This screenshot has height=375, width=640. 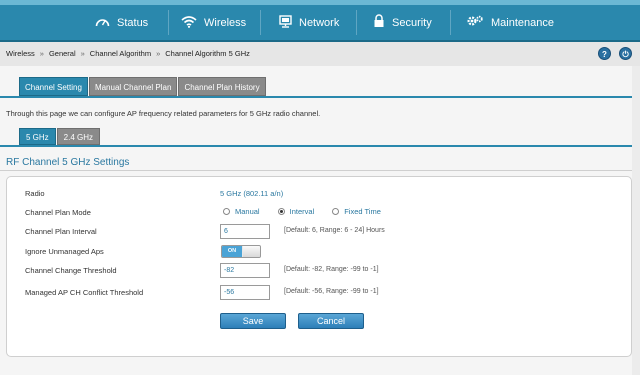 I want to click on cancel-button: Cancel, so click(x=331, y=321).